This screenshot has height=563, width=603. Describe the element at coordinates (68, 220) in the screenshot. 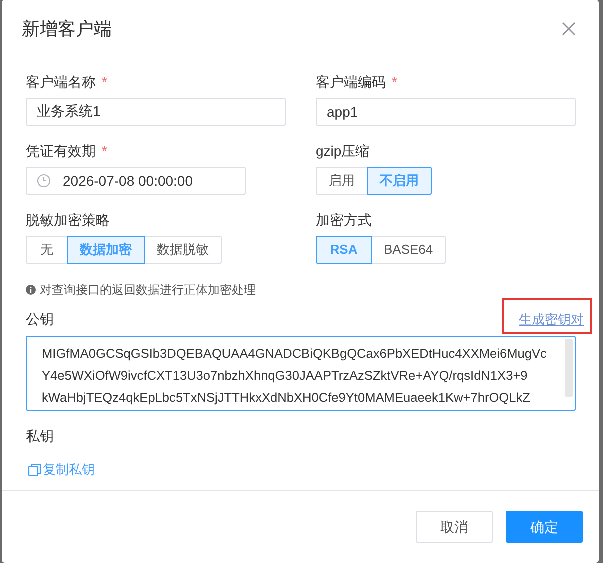

I see `field-label: 脱敏加密策略` at that location.